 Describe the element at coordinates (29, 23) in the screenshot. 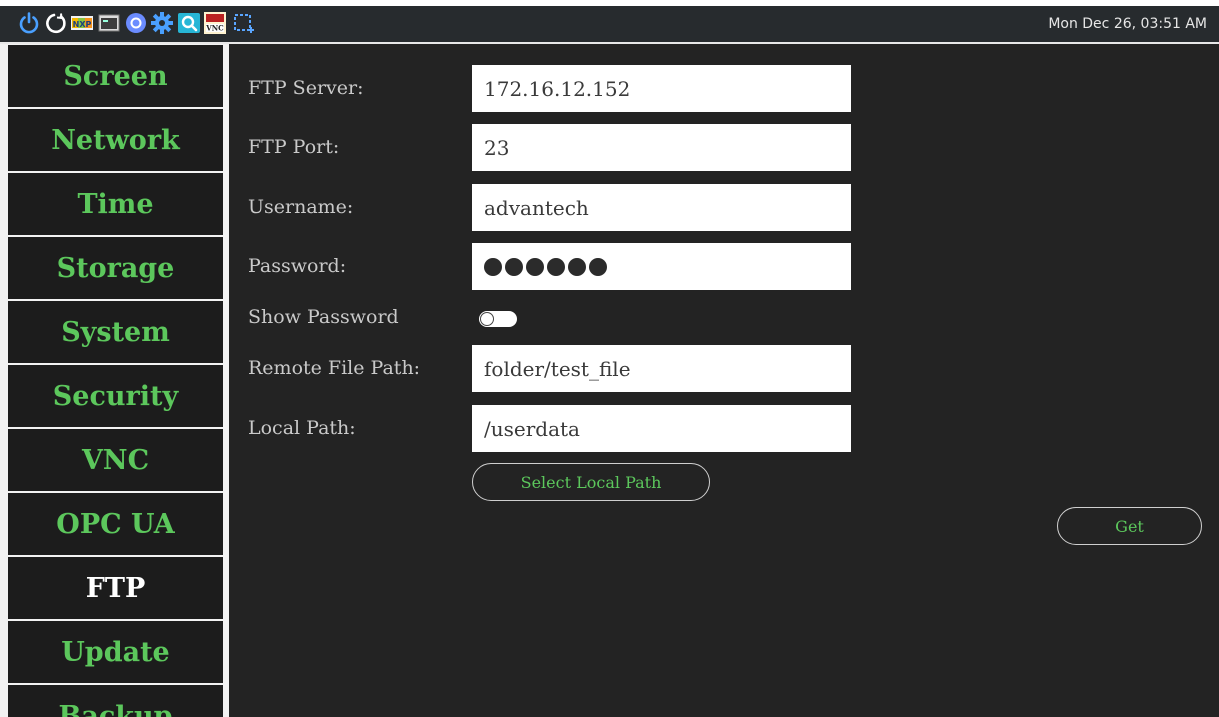

I see `power-icon` at that location.